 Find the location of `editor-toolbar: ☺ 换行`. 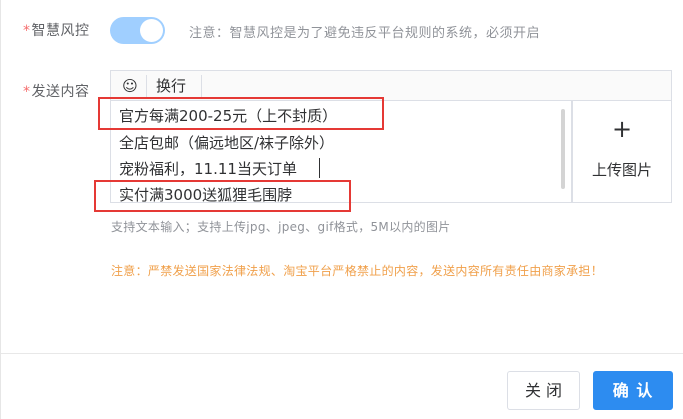

editor-toolbar: ☺ 换行 is located at coordinates (391, 85).